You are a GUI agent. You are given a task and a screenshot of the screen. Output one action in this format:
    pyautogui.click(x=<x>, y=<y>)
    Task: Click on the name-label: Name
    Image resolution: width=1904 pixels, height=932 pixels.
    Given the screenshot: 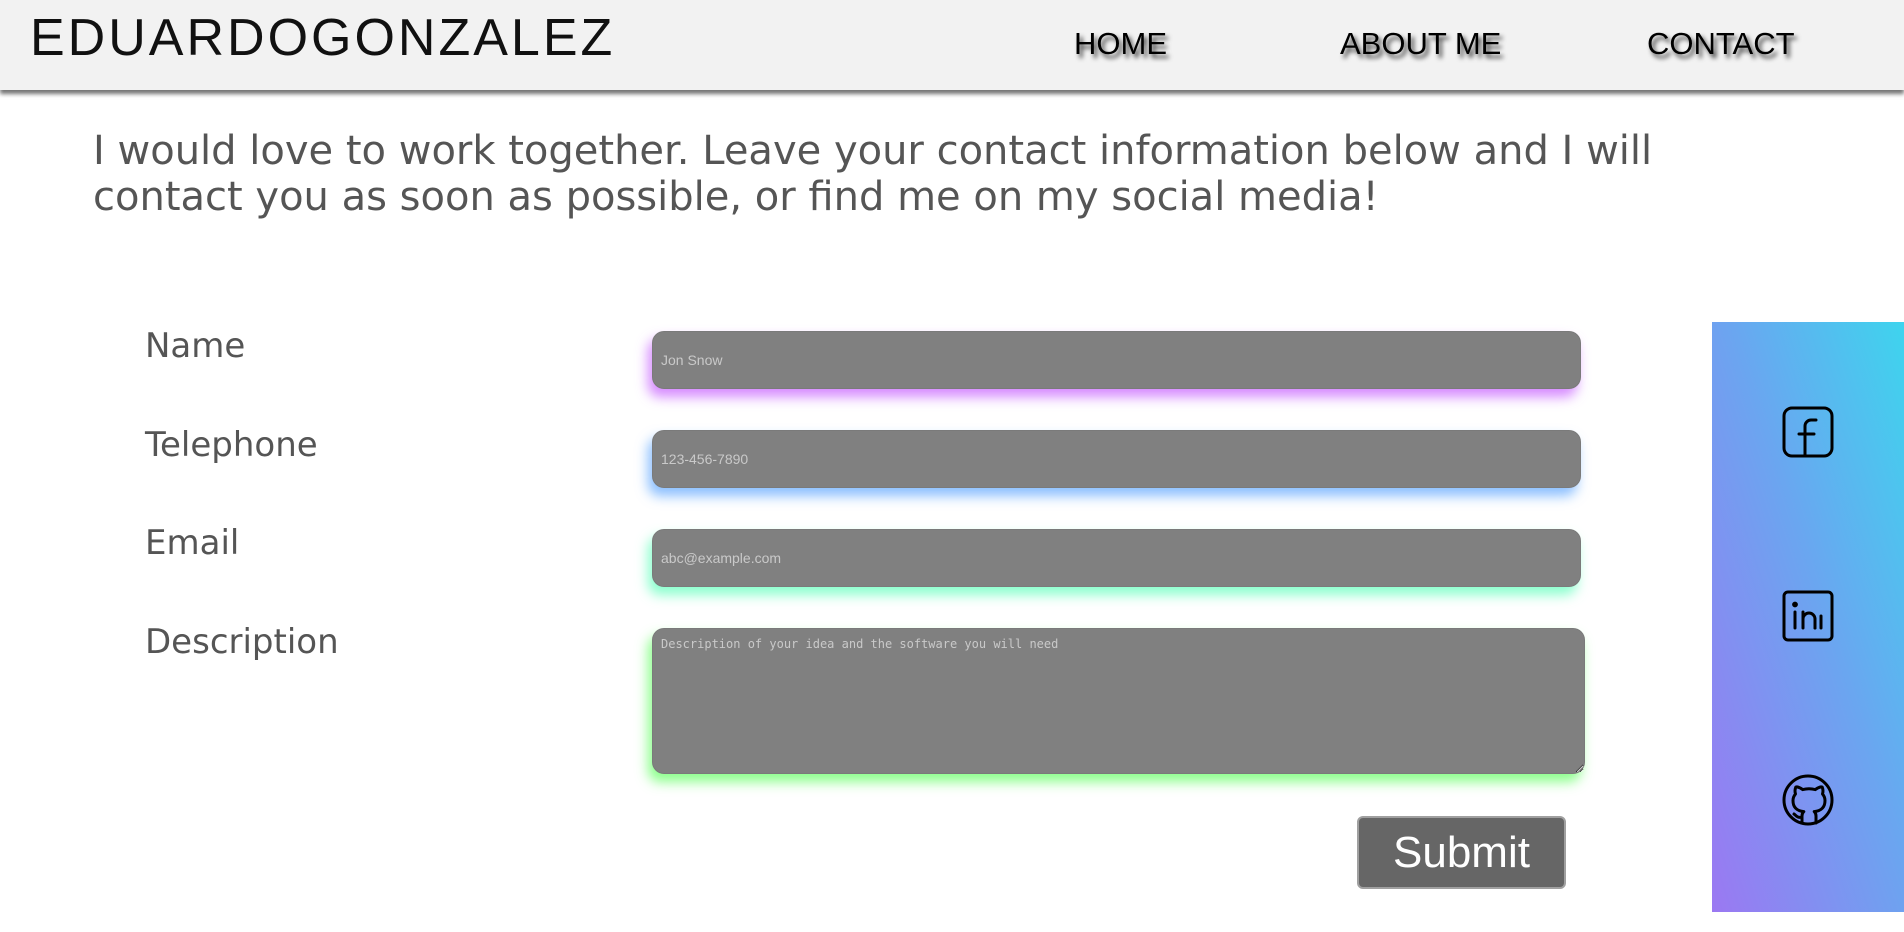 What is the action you would take?
    pyautogui.click(x=195, y=346)
    